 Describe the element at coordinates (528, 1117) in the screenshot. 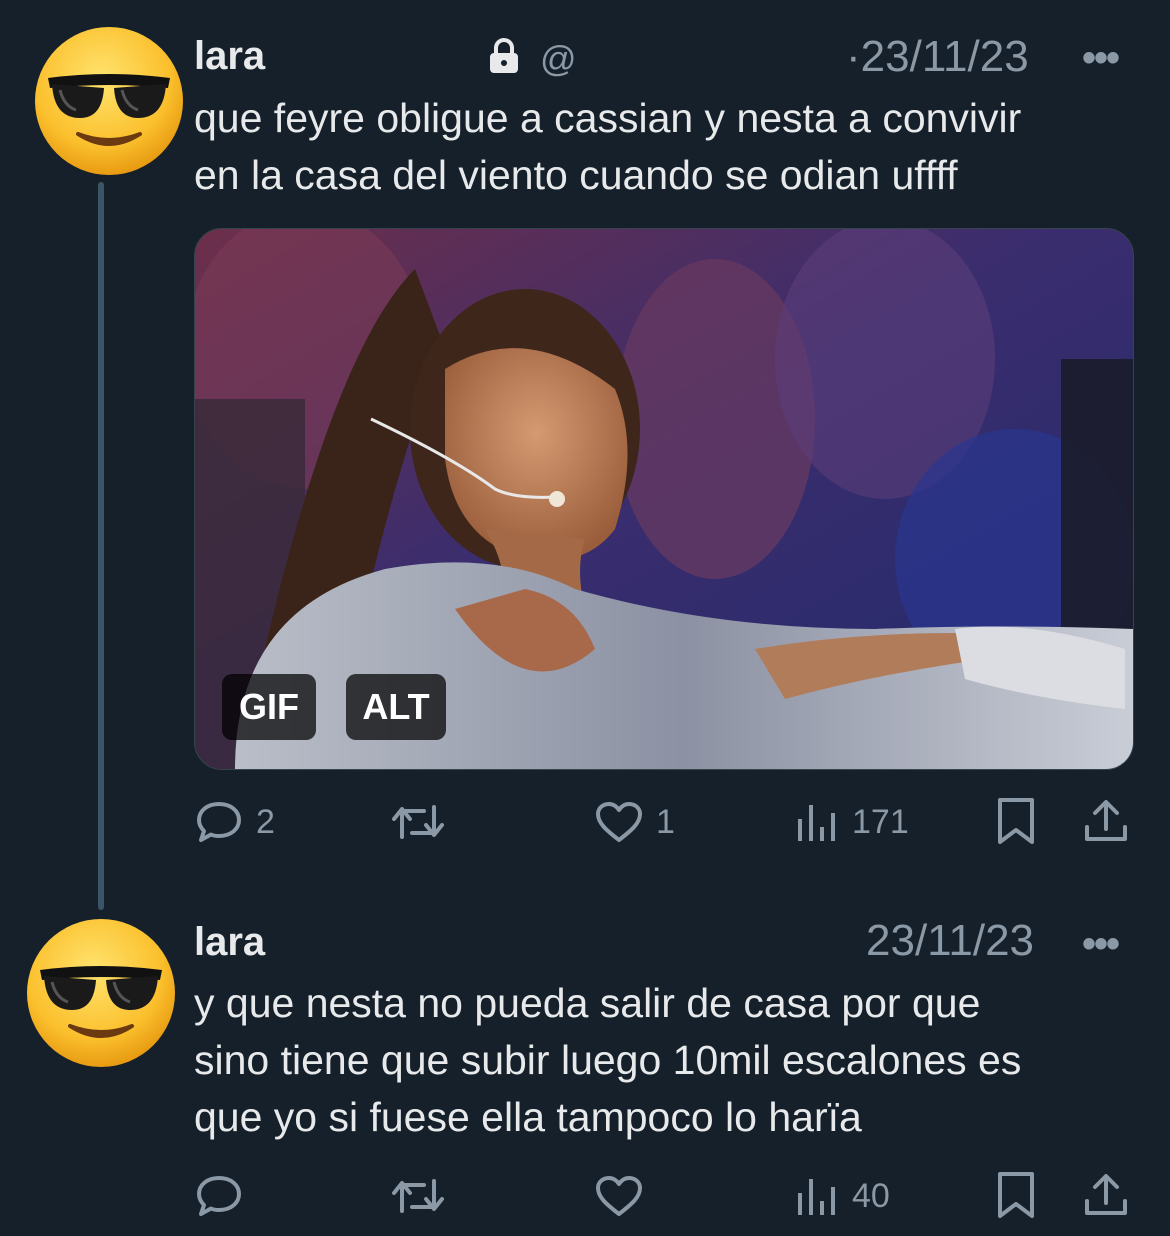

I see `tweet-text-line: que yo si fuese ella tampoco lo harïa` at that location.